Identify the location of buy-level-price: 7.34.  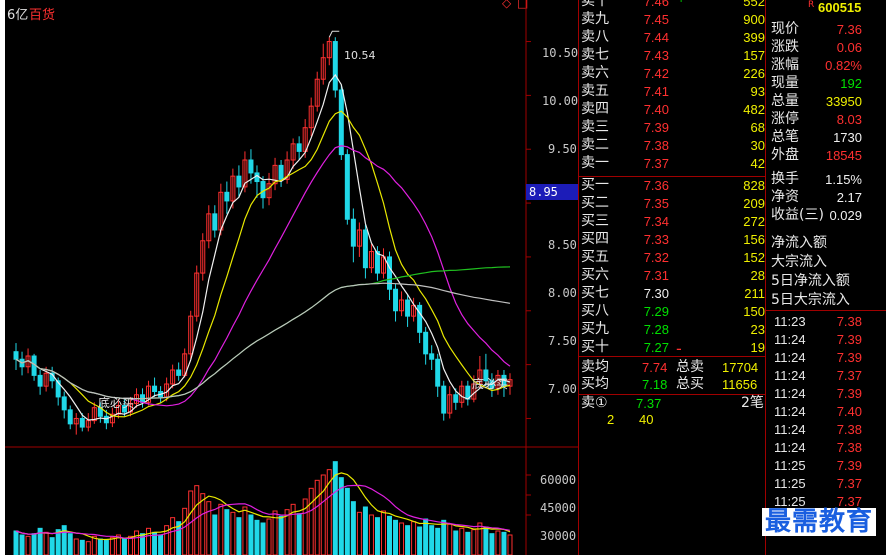
(656, 221).